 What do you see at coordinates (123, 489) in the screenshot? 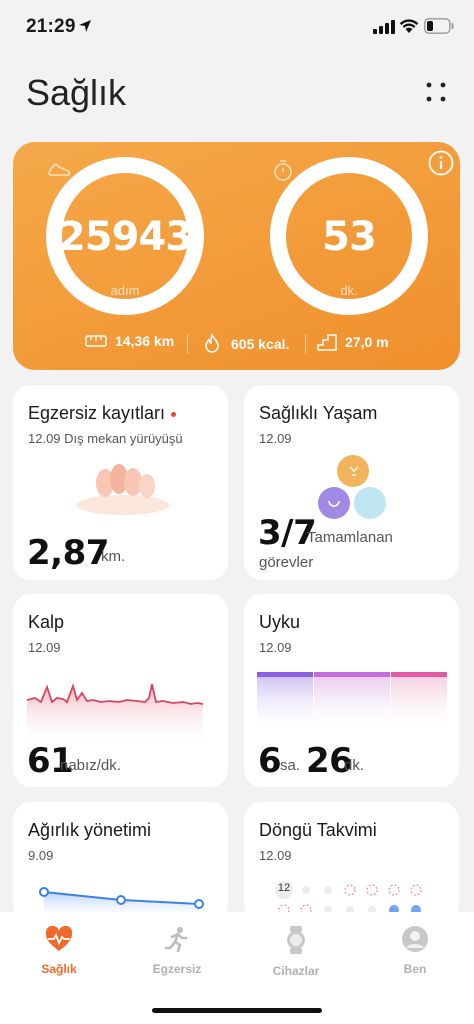
I see `walking-feet-illustration` at bounding box center [123, 489].